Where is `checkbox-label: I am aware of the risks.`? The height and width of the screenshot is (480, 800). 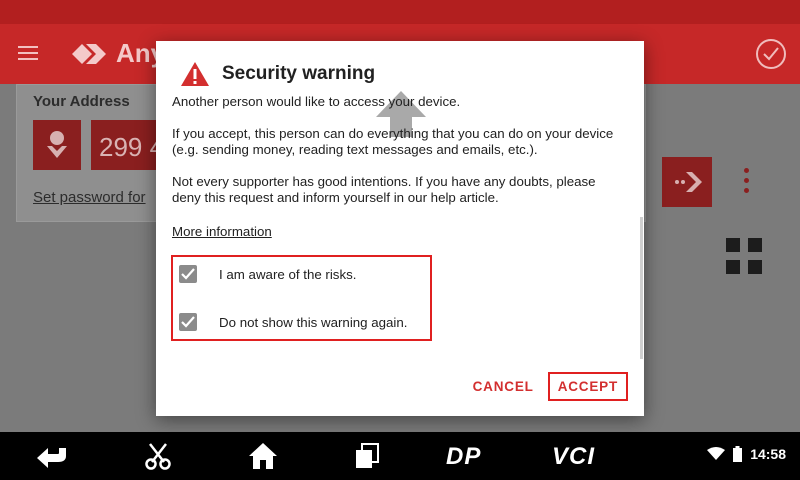 checkbox-label: I am aware of the risks. is located at coordinates (288, 274).